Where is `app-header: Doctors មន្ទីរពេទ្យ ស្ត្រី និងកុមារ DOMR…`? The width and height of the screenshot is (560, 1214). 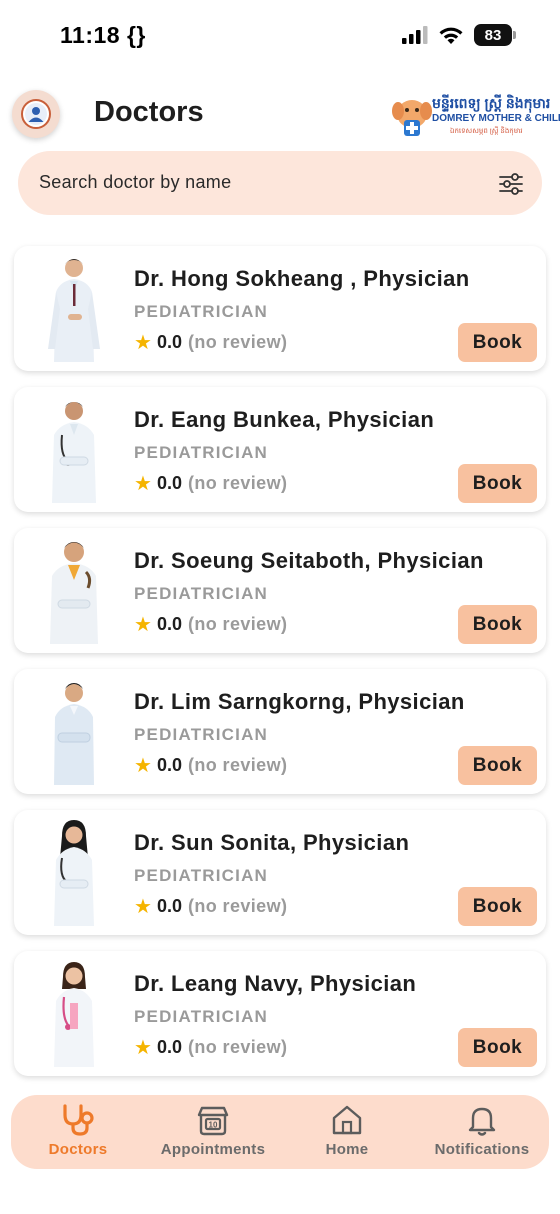 app-header: Doctors មន្ទីរពេទ្យ ស្ត្រី និងកុមារ DOMR… is located at coordinates (280, 116).